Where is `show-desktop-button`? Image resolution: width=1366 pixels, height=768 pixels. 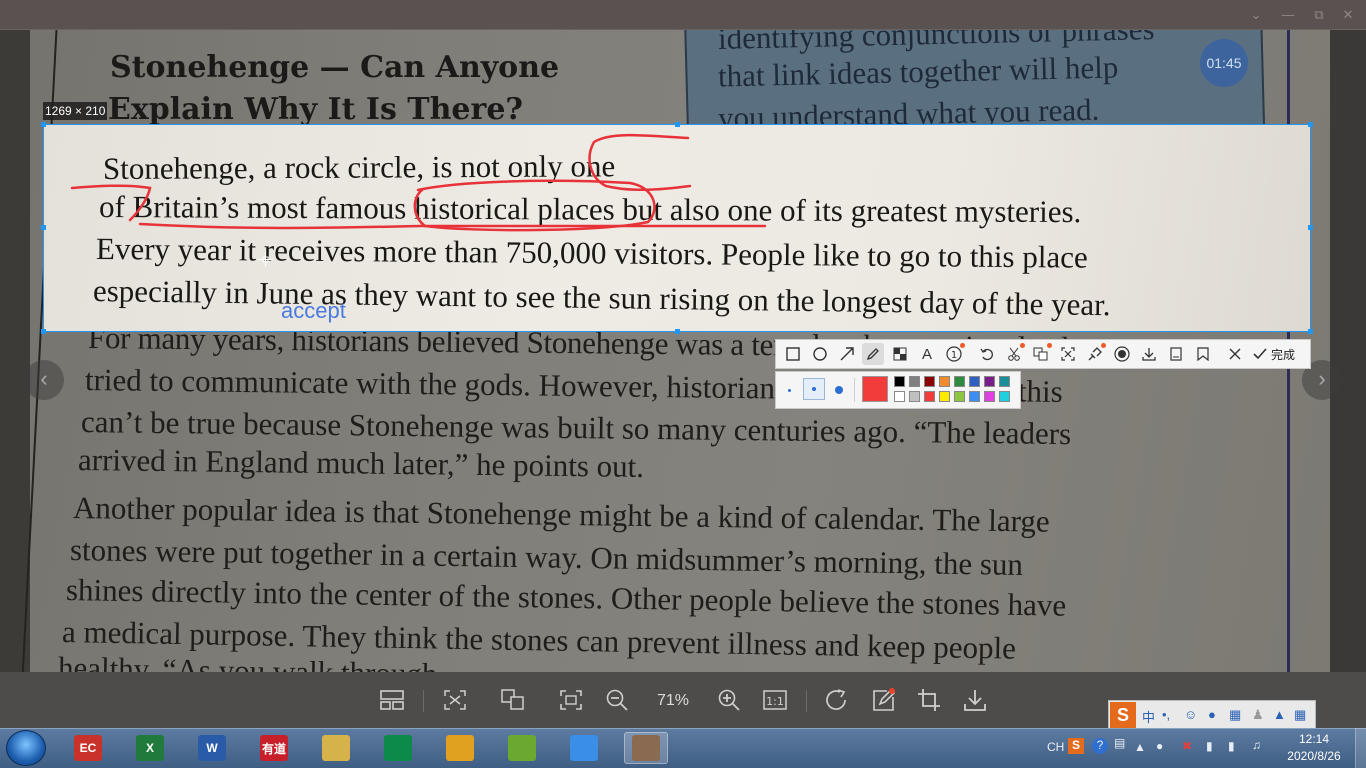 show-desktop-button is located at coordinates (1360, 748).